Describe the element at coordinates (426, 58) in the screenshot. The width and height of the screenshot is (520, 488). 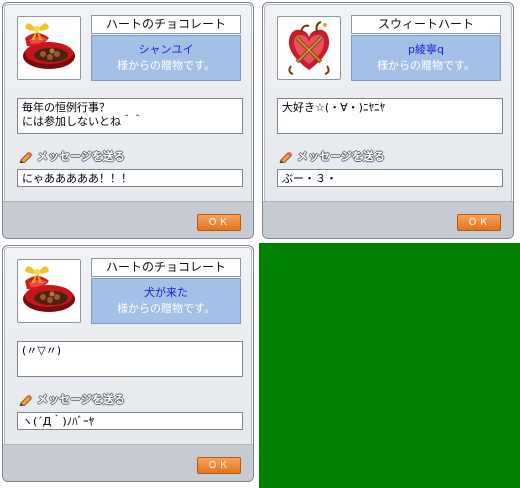
I see `sender-info: p綾寧q 様からの贈物です。` at that location.